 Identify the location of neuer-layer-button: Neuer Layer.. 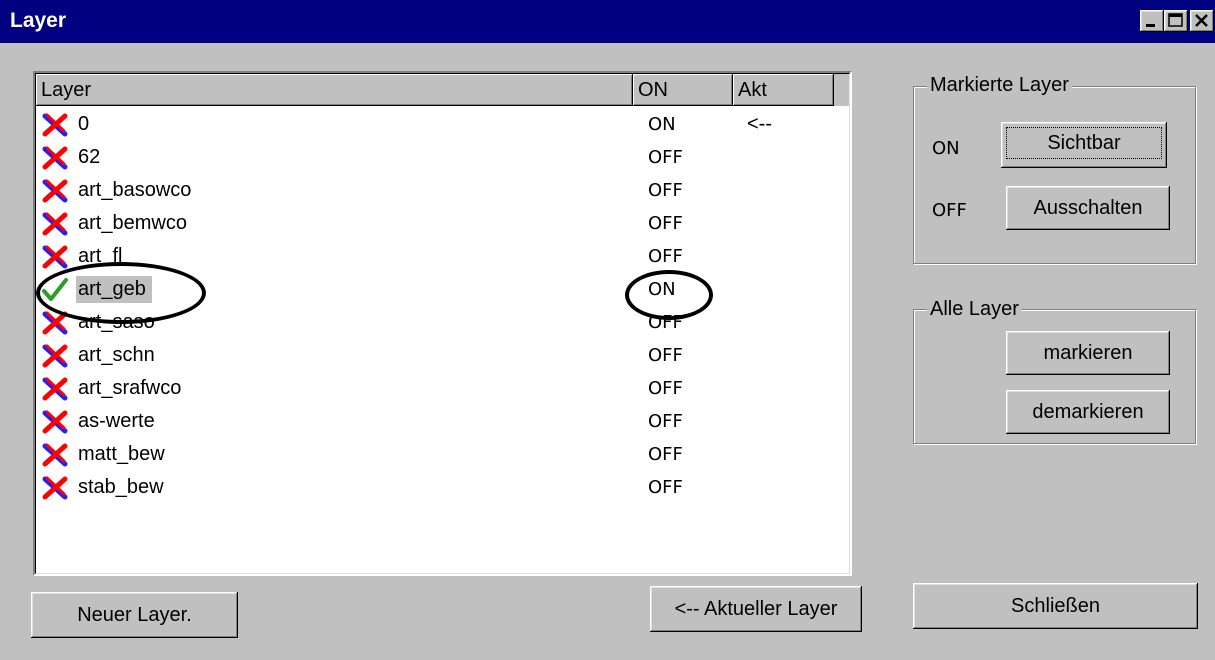
(134, 615).